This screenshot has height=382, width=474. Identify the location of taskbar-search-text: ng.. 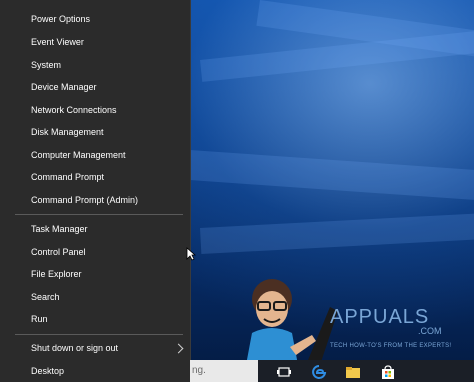
(199, 370).